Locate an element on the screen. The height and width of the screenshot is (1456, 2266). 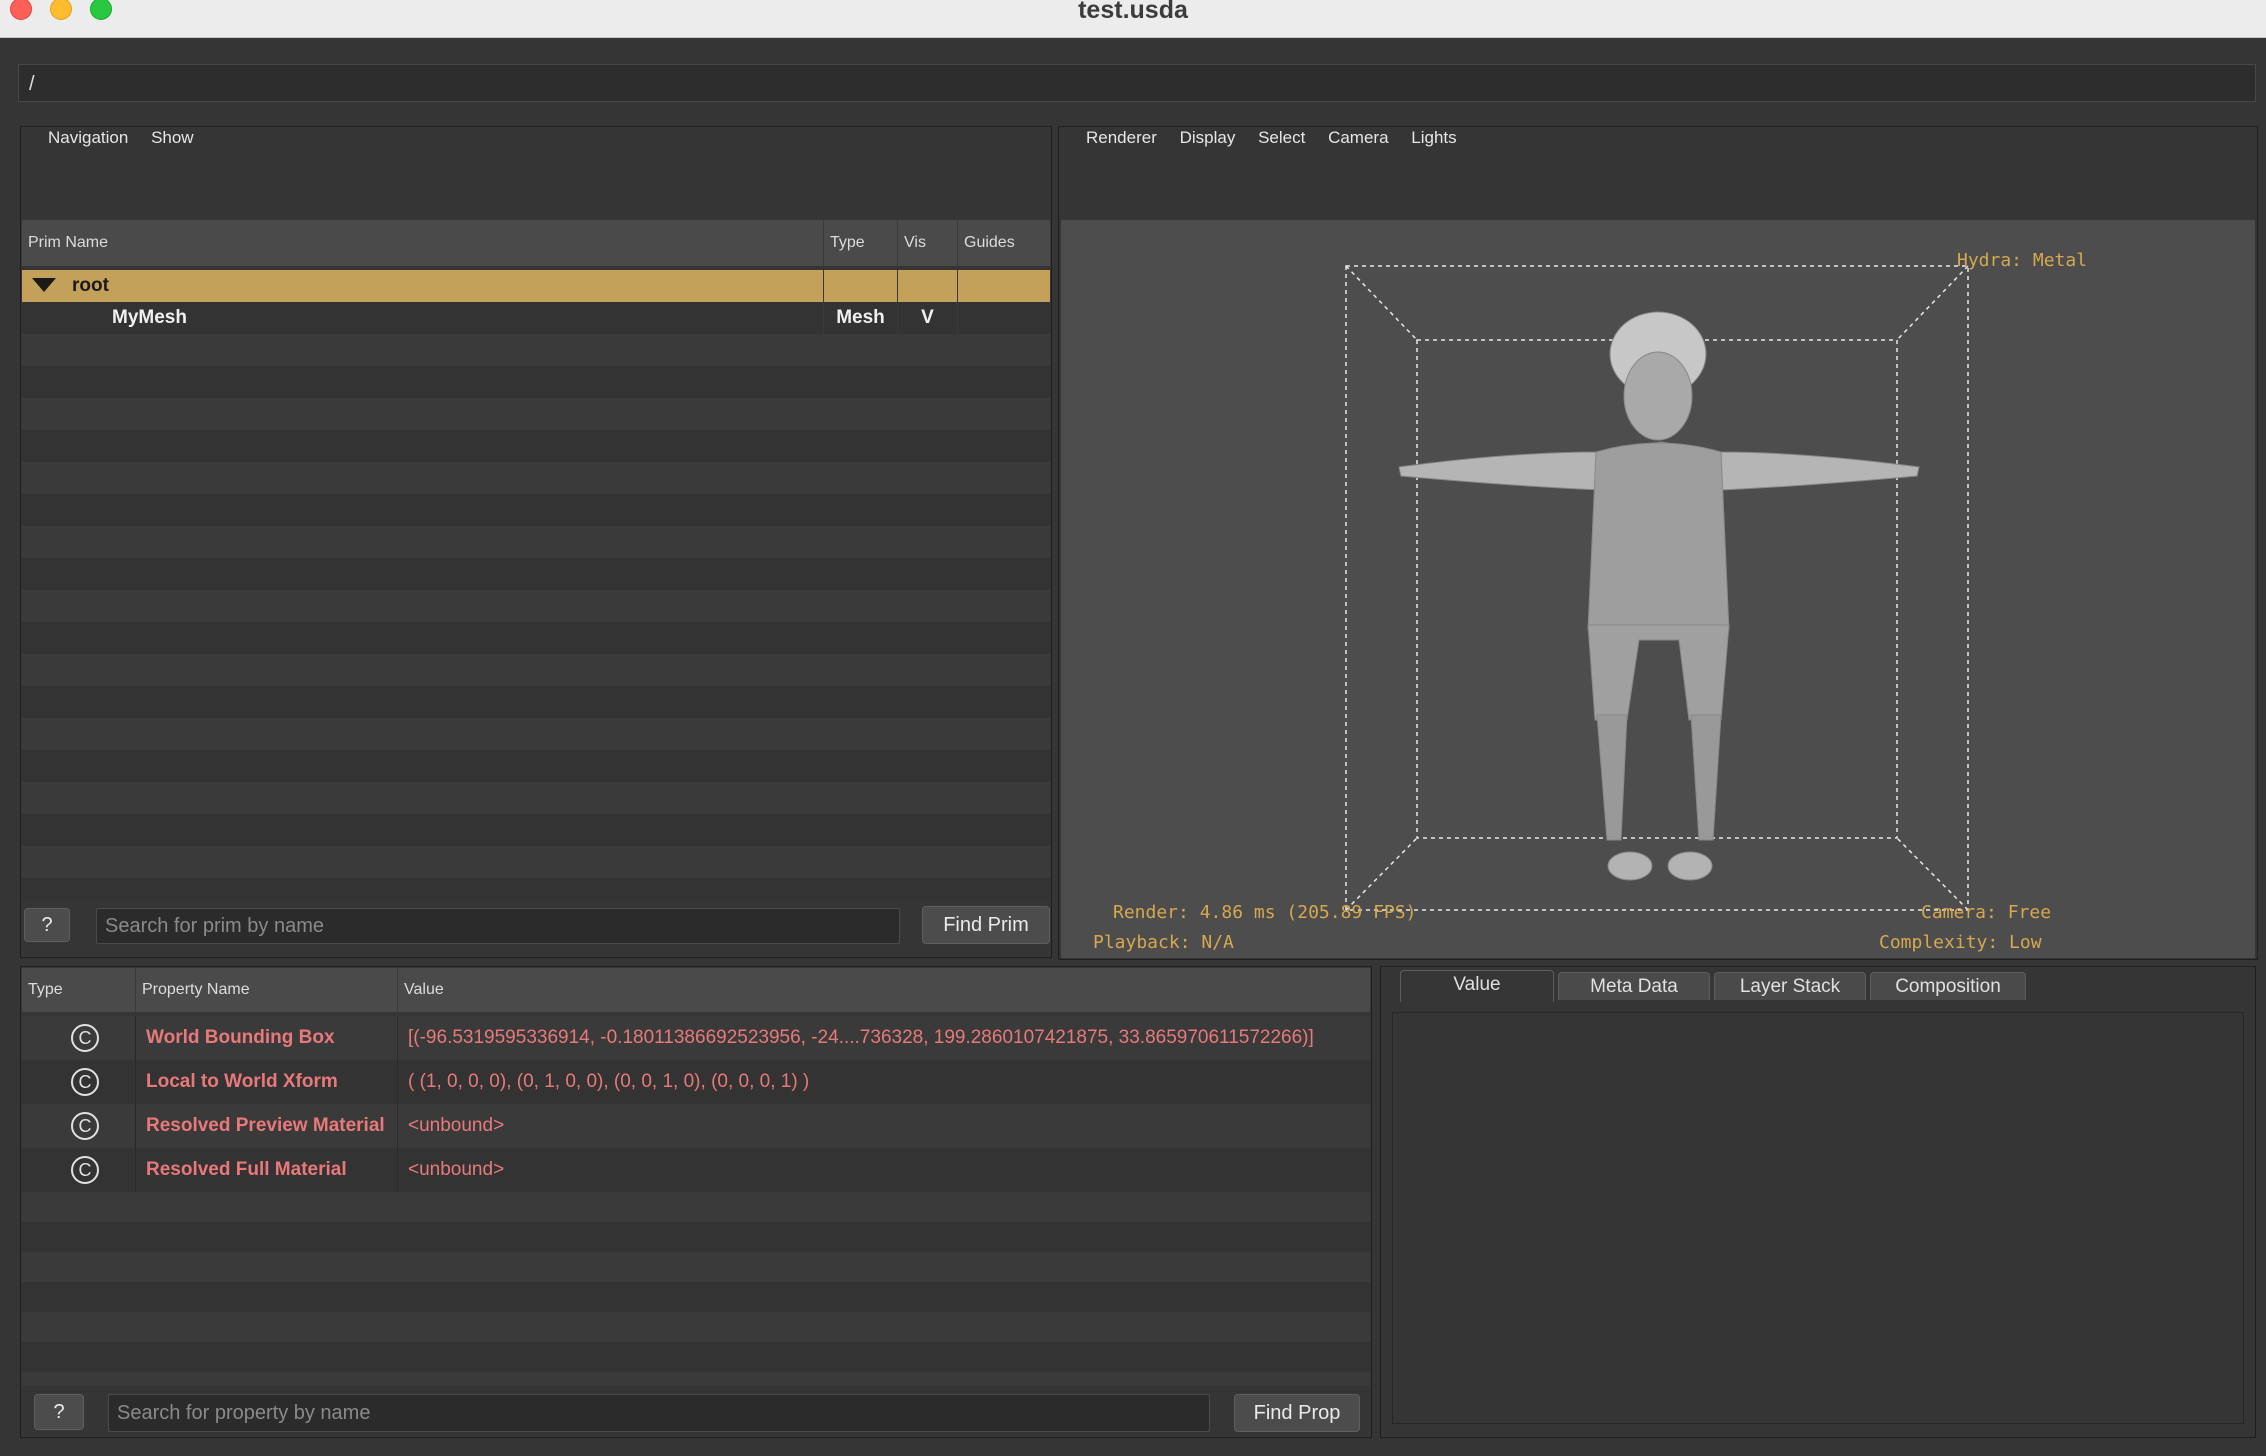
collapse-triangle-icon is located at coordinates (44, 286).